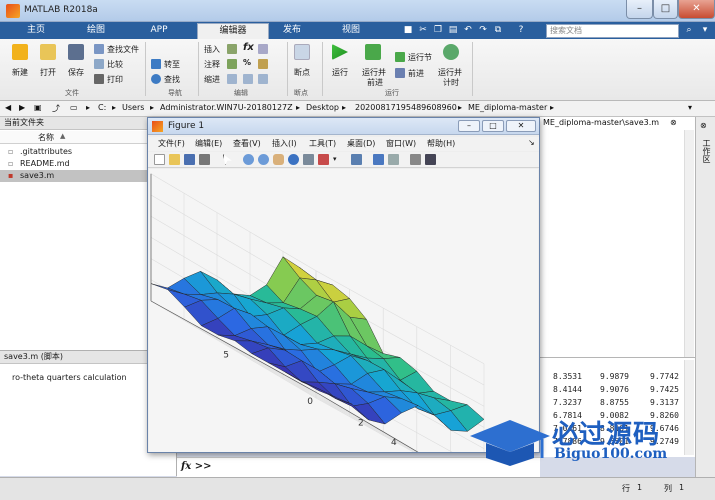  I want to click on find-button: 查找, so click(172, 79).